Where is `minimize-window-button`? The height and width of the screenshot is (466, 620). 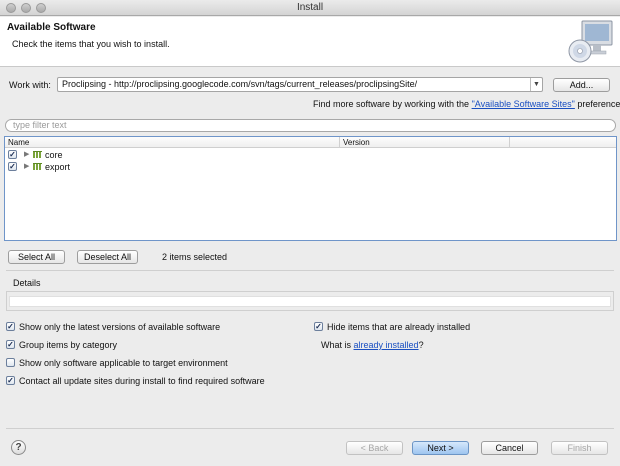 minimize-window-button is located at coordinates (26, 8).